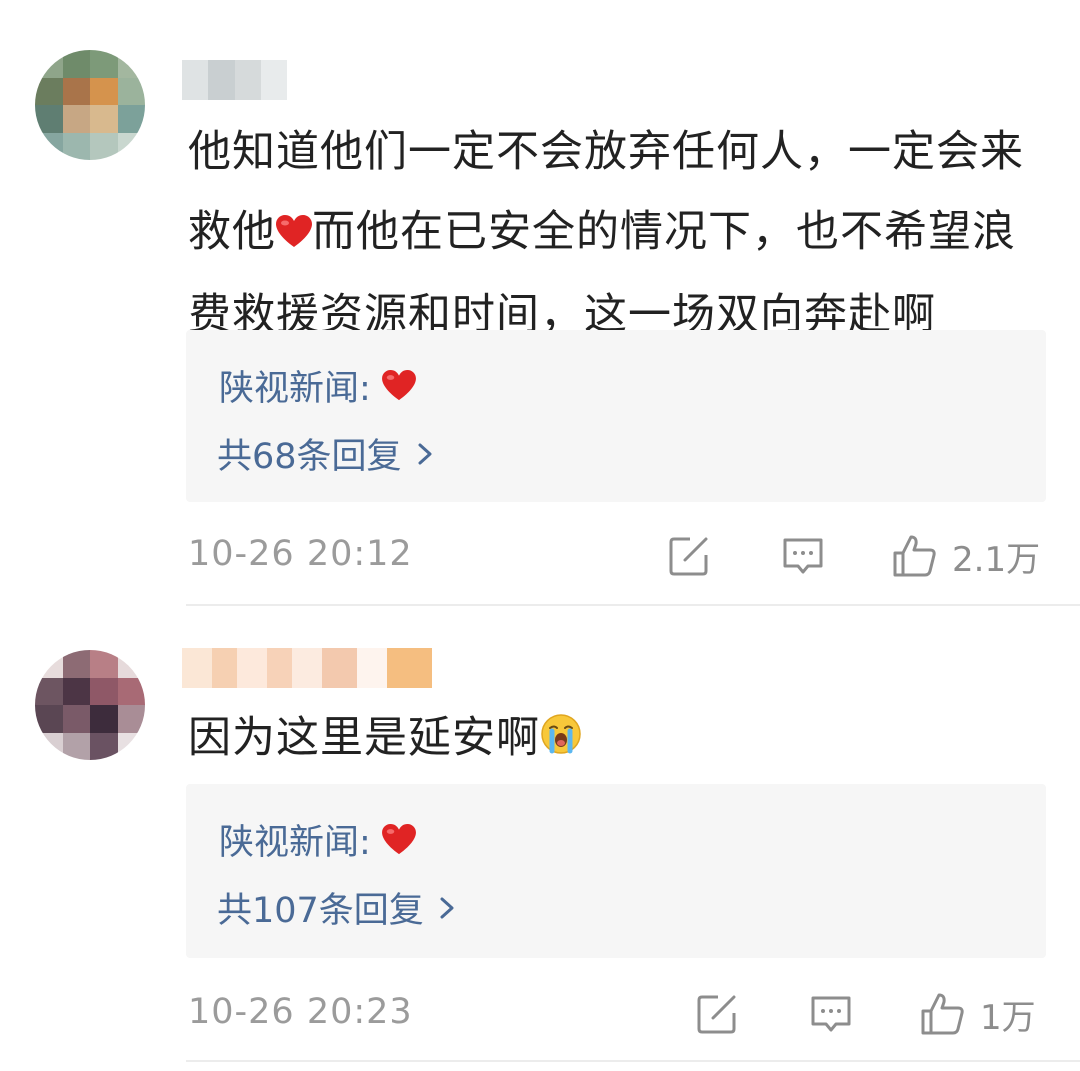  I want to click on like-button: 2.1万, so click(966, 556).